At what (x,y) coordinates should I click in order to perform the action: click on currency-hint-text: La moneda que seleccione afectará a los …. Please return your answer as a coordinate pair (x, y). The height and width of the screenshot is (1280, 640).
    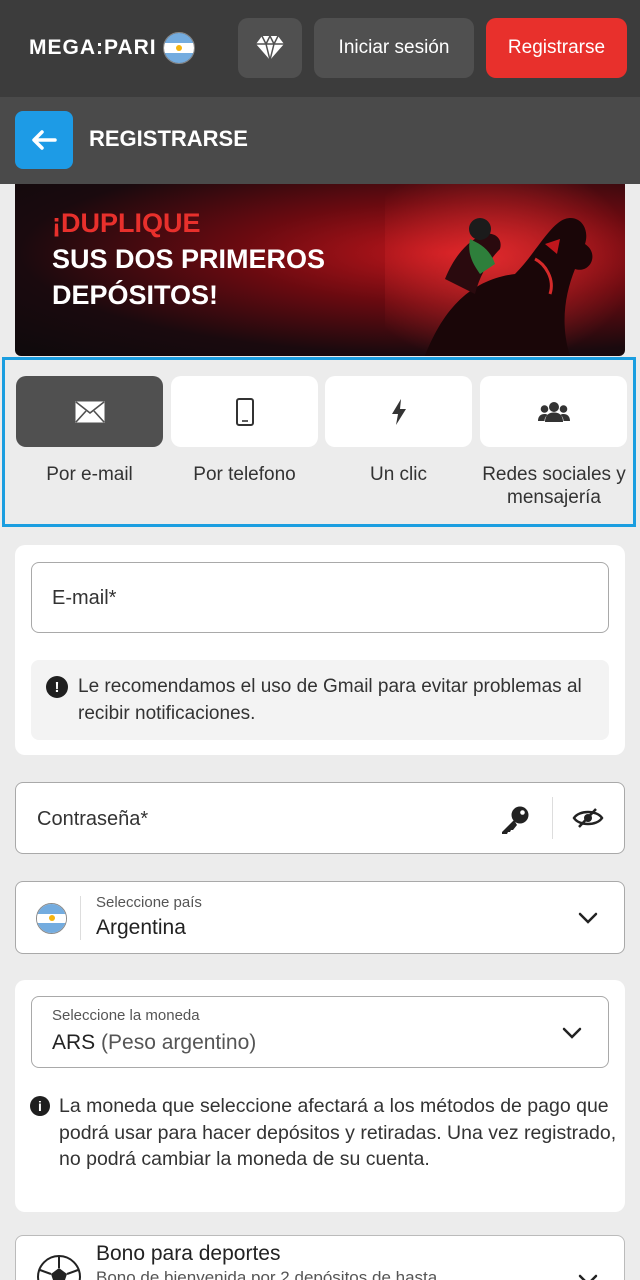
    Looking at the image, I should click on (338, 1132).